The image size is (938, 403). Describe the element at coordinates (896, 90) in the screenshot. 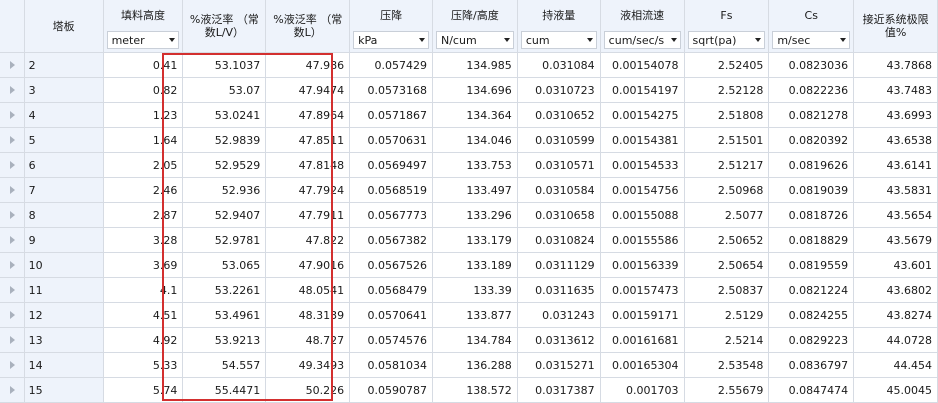

I see `value-cell: 43.7483` at that location.